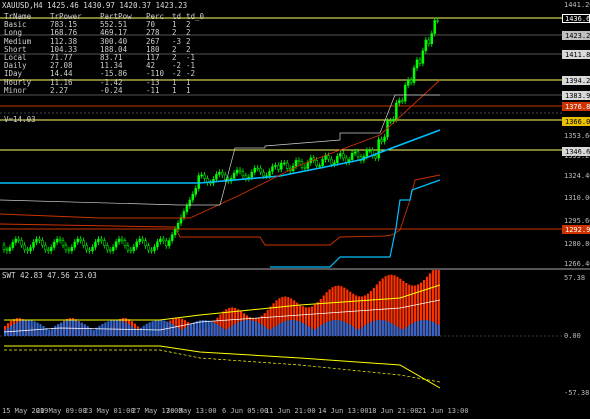 This screenshot has height=419, width=590. I want to click on time-axis-label: 20 May 09:00, so click(61, 411).